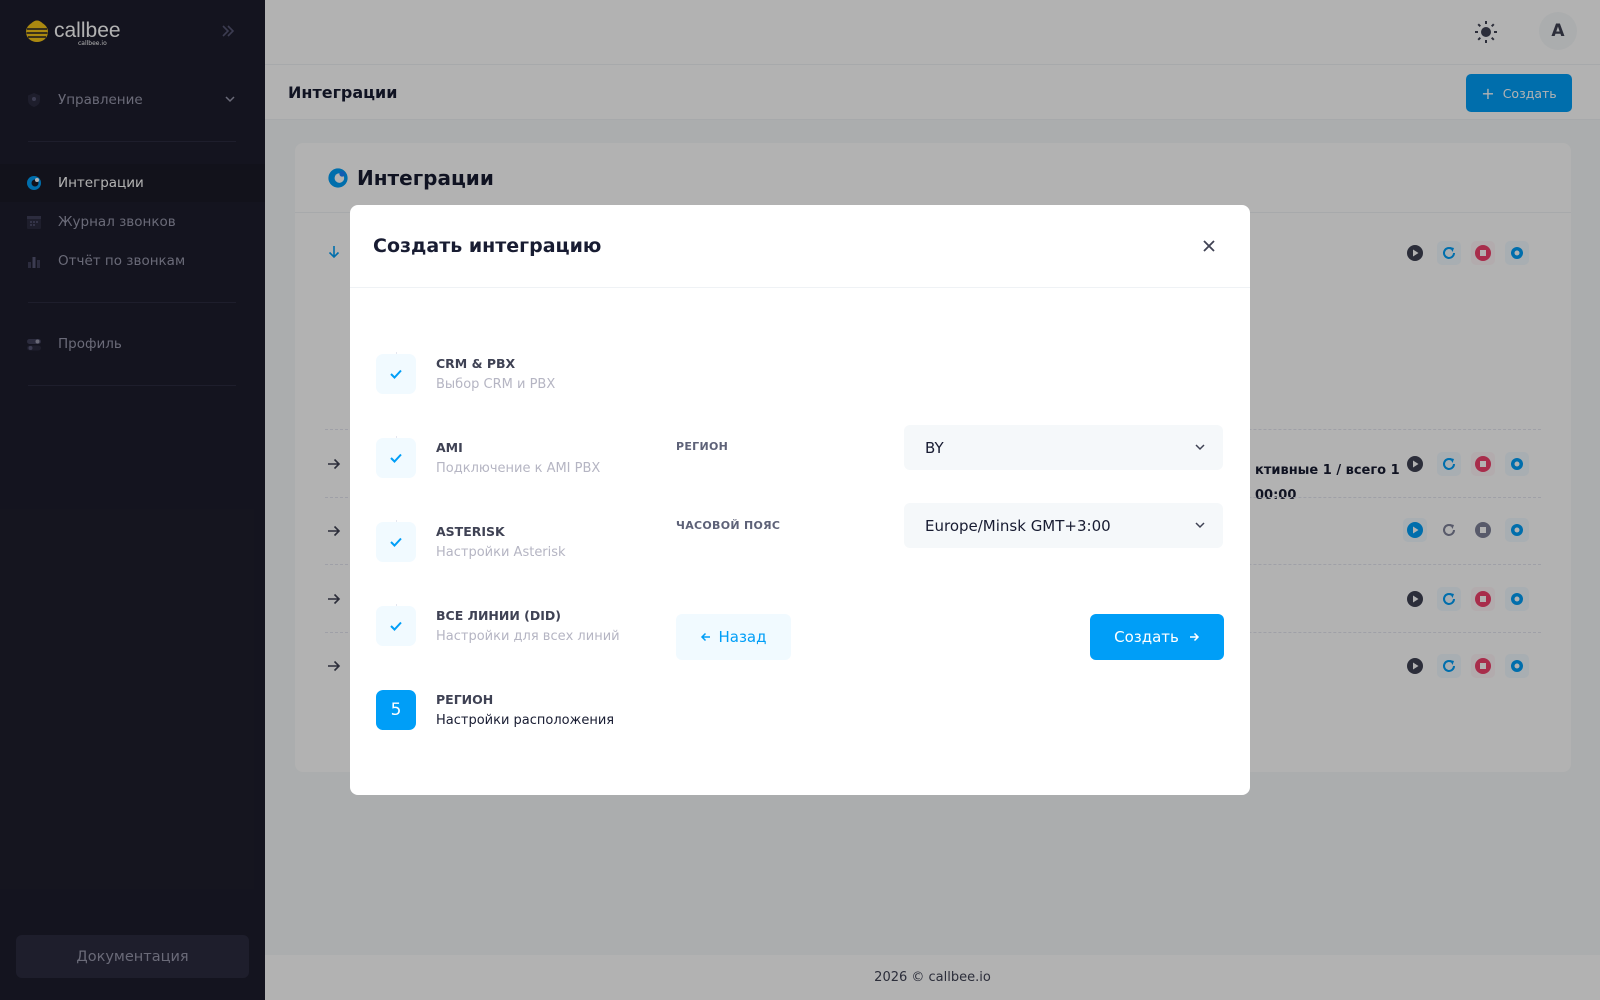 This screenshot has height=1000, width=1600. I want to click on region-label: РЕГИОН, so click(702, 446).